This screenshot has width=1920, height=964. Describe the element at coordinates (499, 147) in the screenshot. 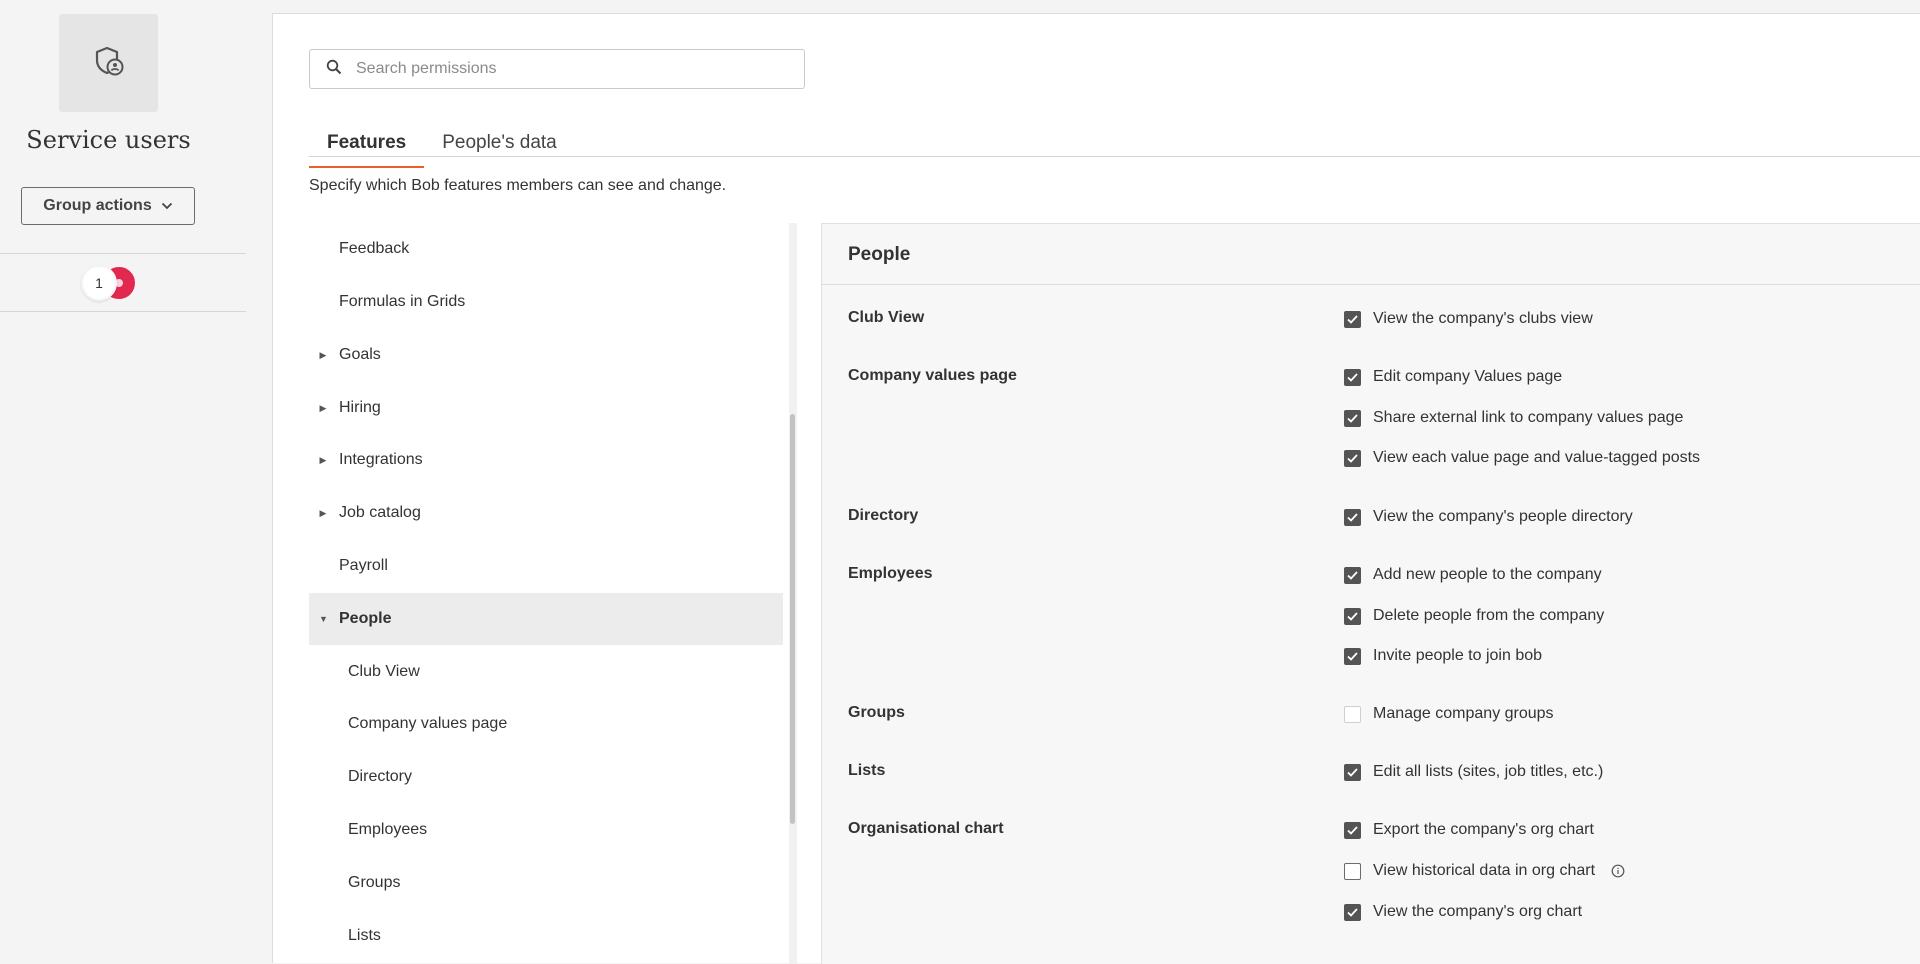

I see `tab-peoples-data: People's data` at that location.